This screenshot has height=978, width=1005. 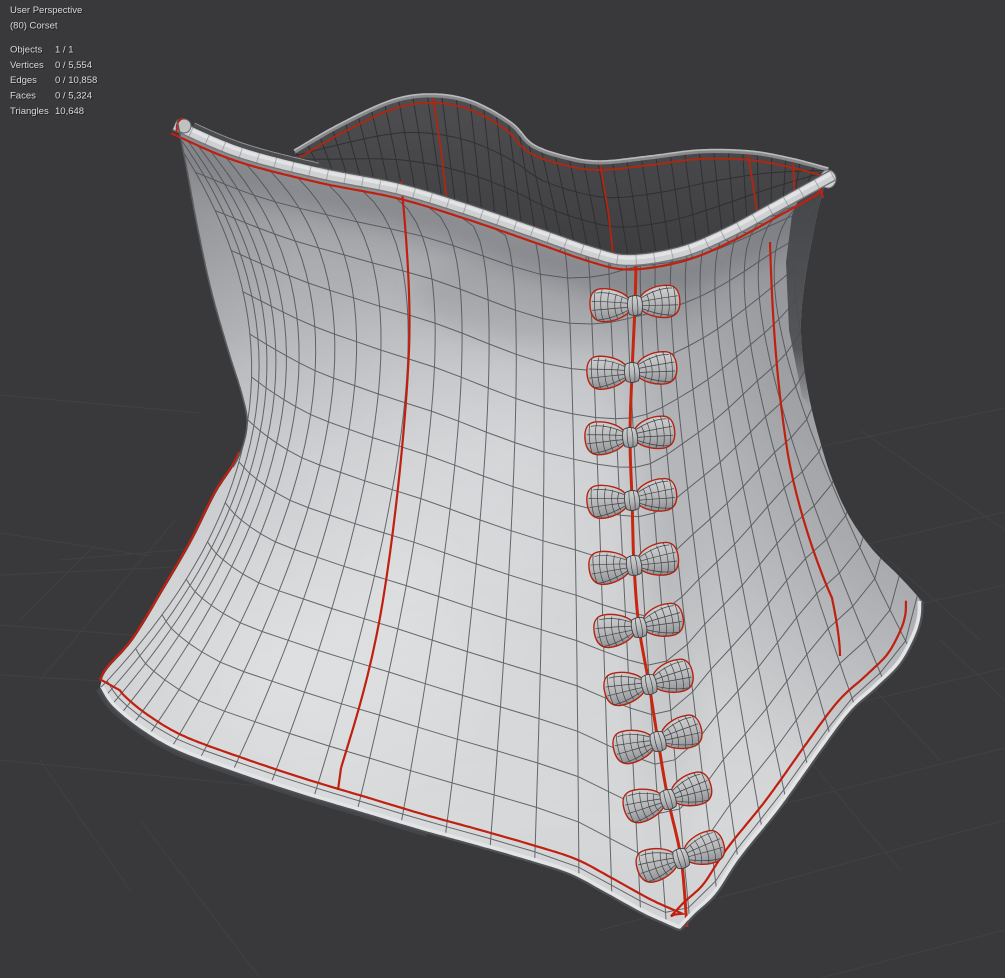 I want to click on svg-text: 10,648, so click(x=69, y=111).